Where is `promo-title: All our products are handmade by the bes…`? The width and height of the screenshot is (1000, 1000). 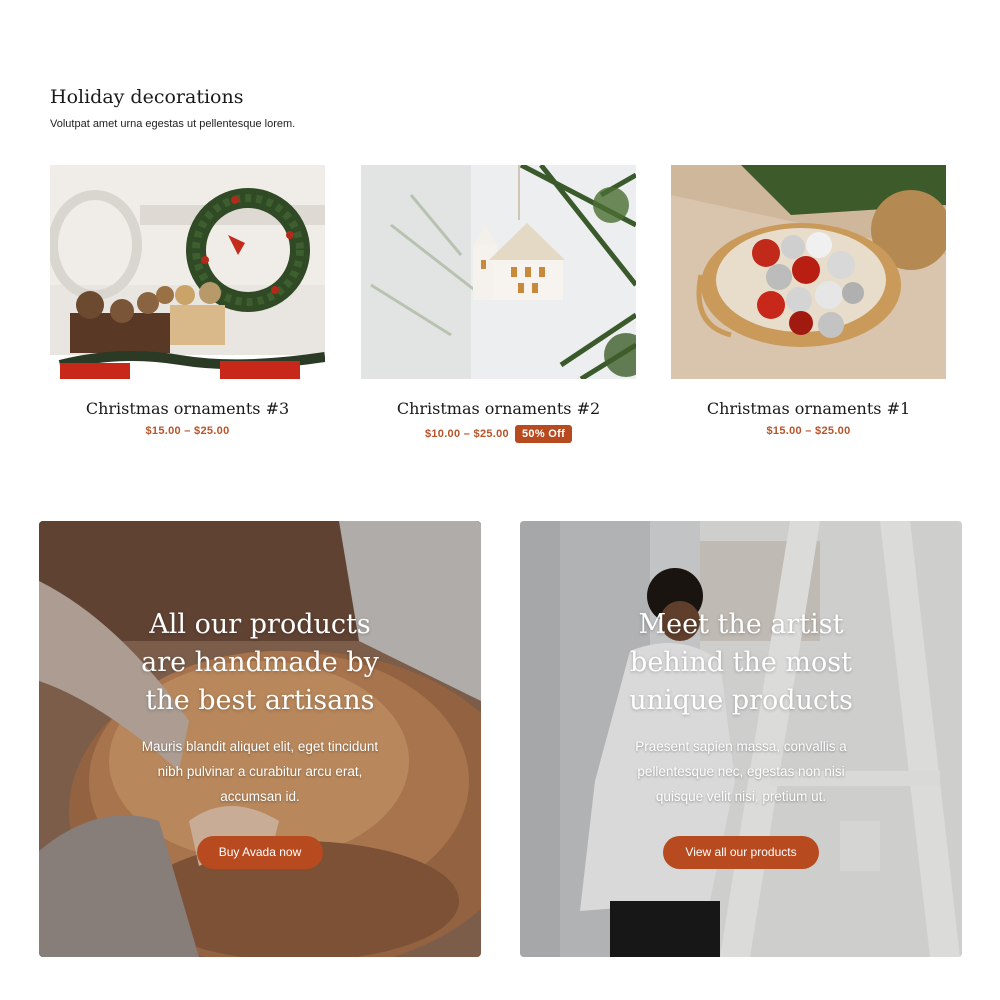 promo-title: All our products are handmade by the bes… is located at coordinates (260, 662).